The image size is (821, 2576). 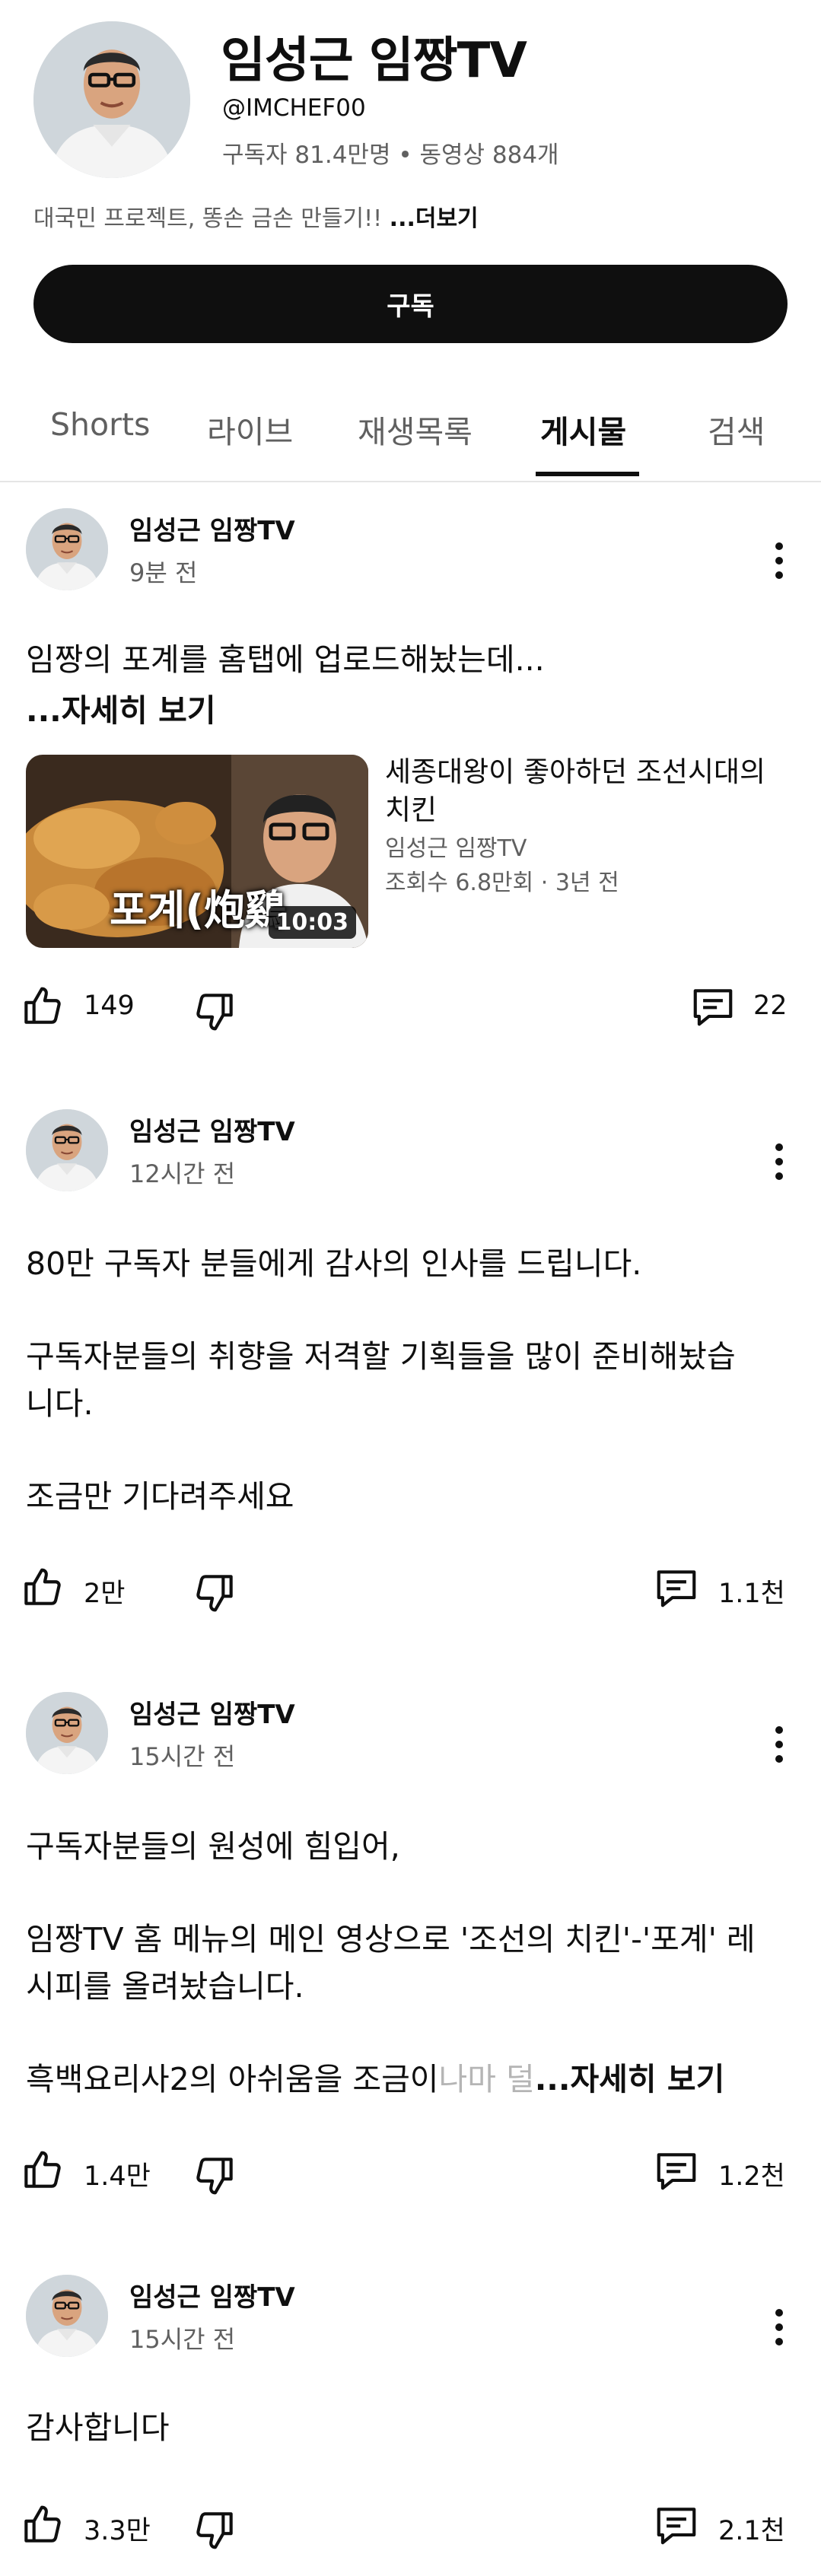 I want to click on channel-avatar, so click(x=111, y=99).